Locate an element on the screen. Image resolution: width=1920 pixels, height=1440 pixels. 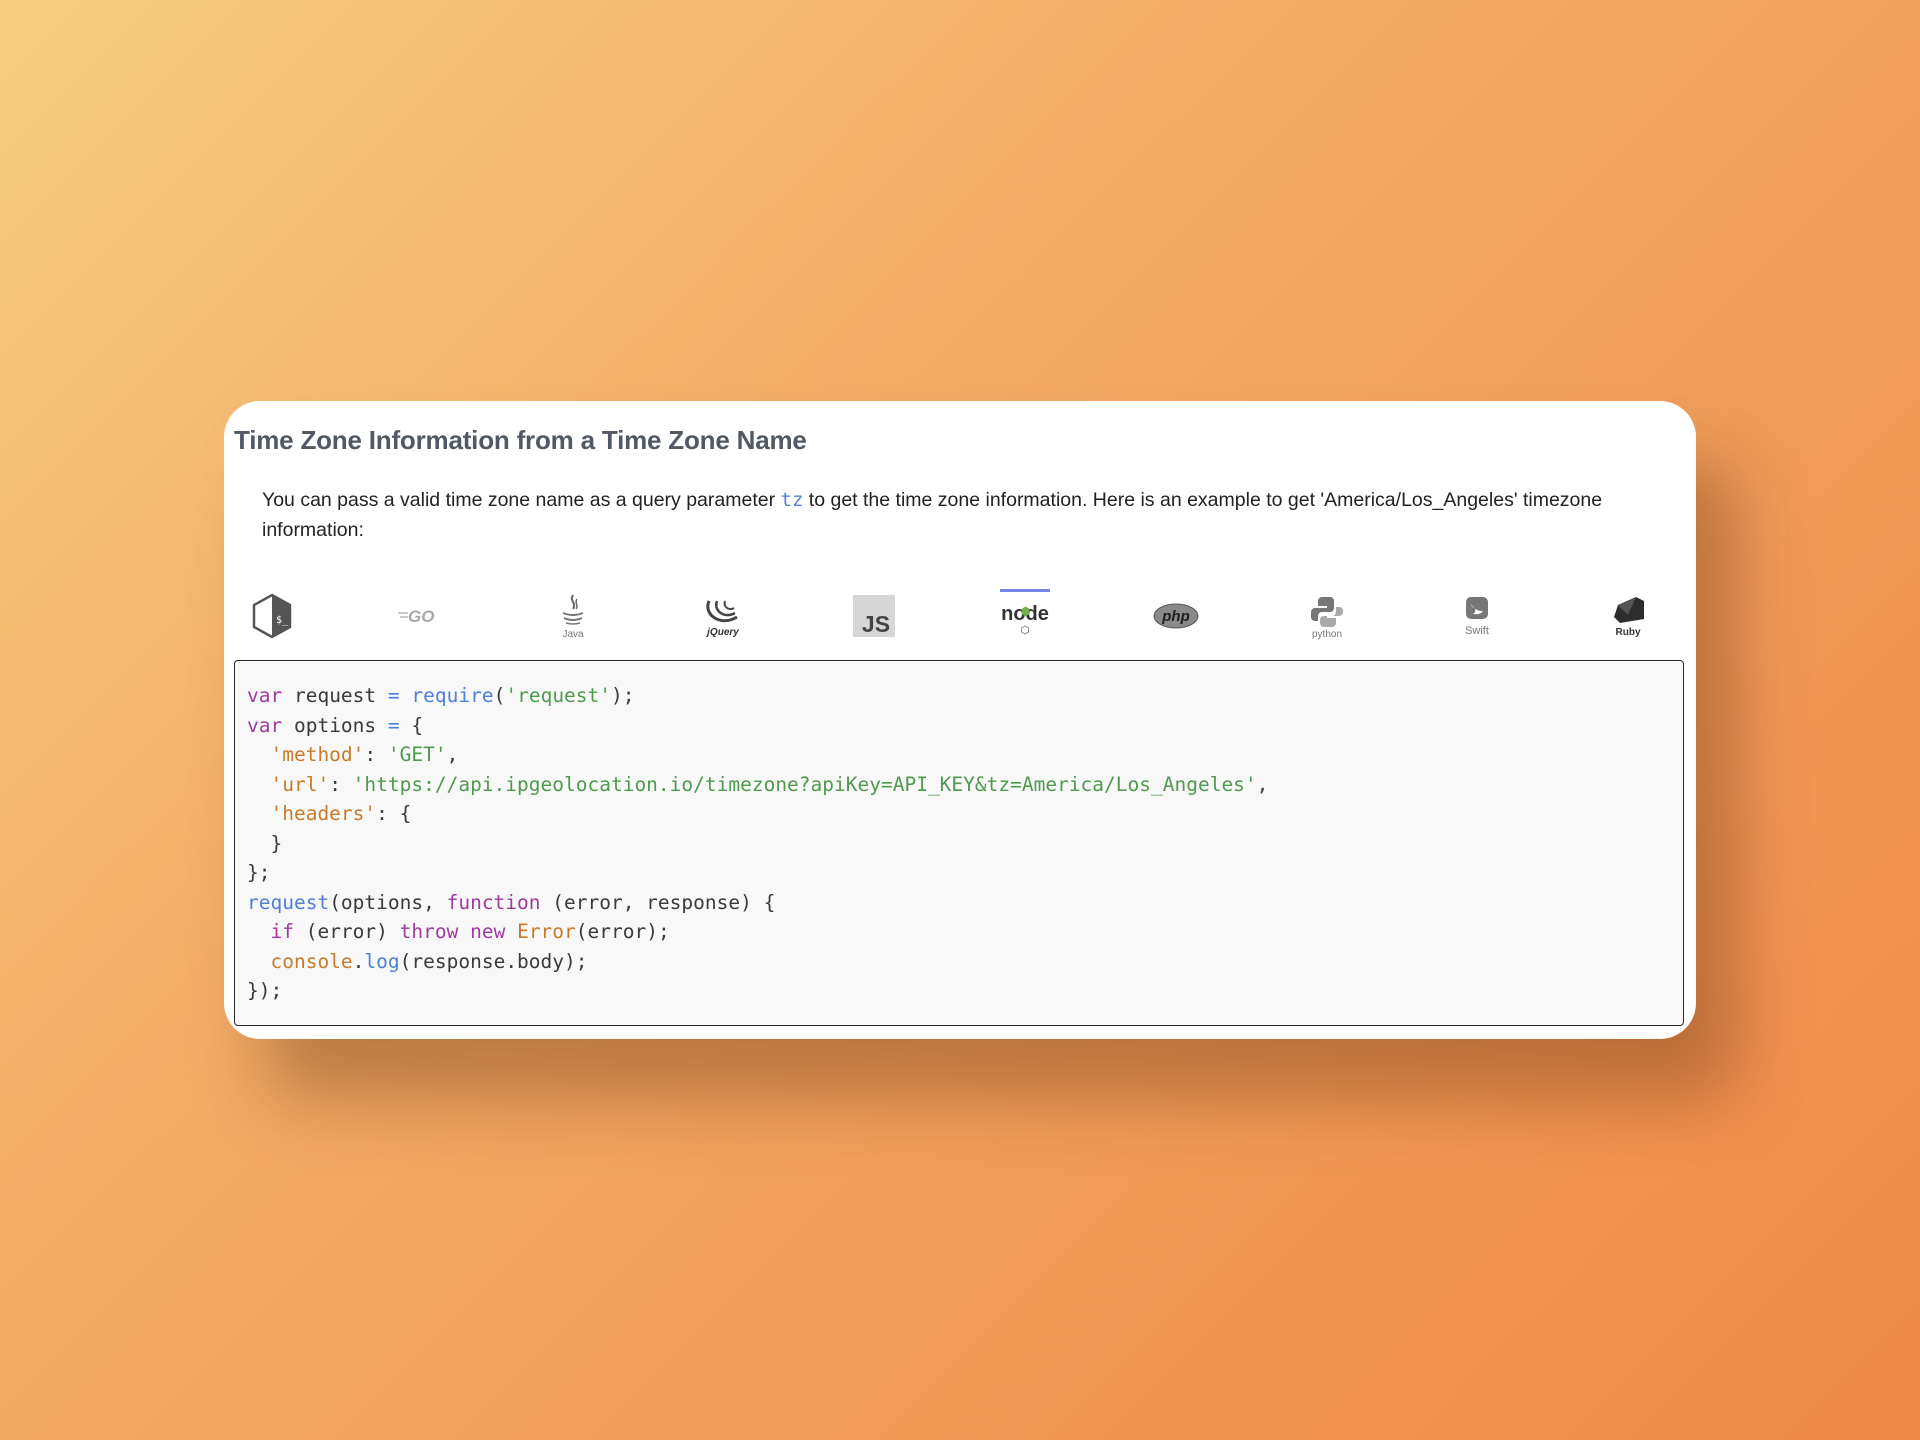
tab-jquery-label: jQuery is located at coordinates (722, 632).